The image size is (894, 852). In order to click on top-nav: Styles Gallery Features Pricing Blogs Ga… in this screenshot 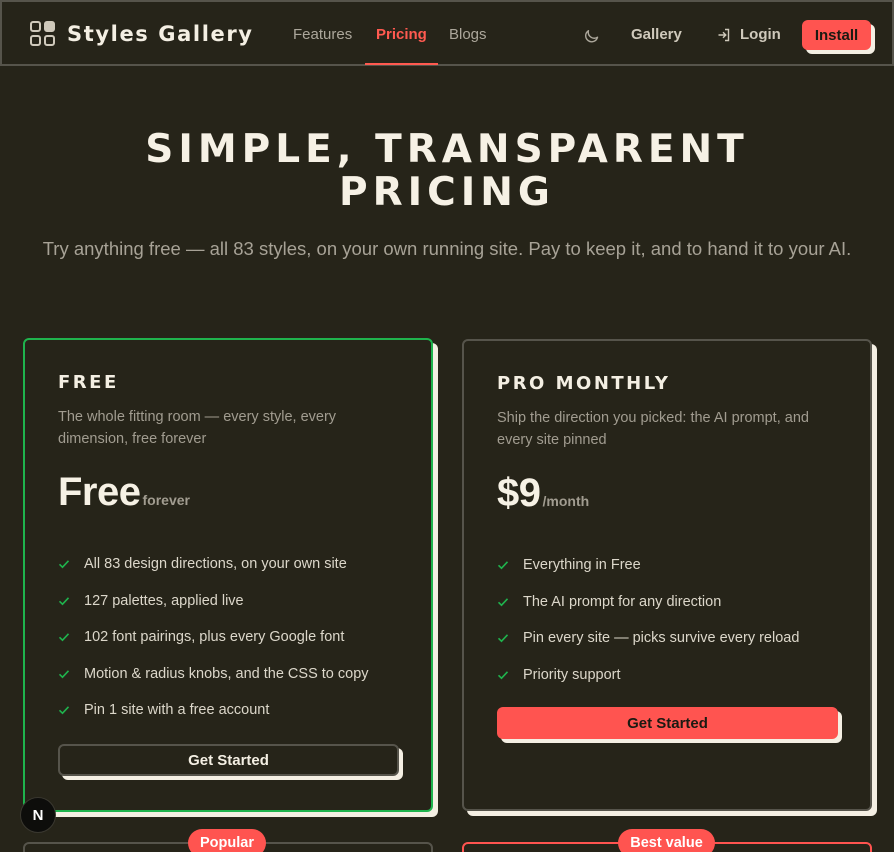, I will do `click(447, 33)`.